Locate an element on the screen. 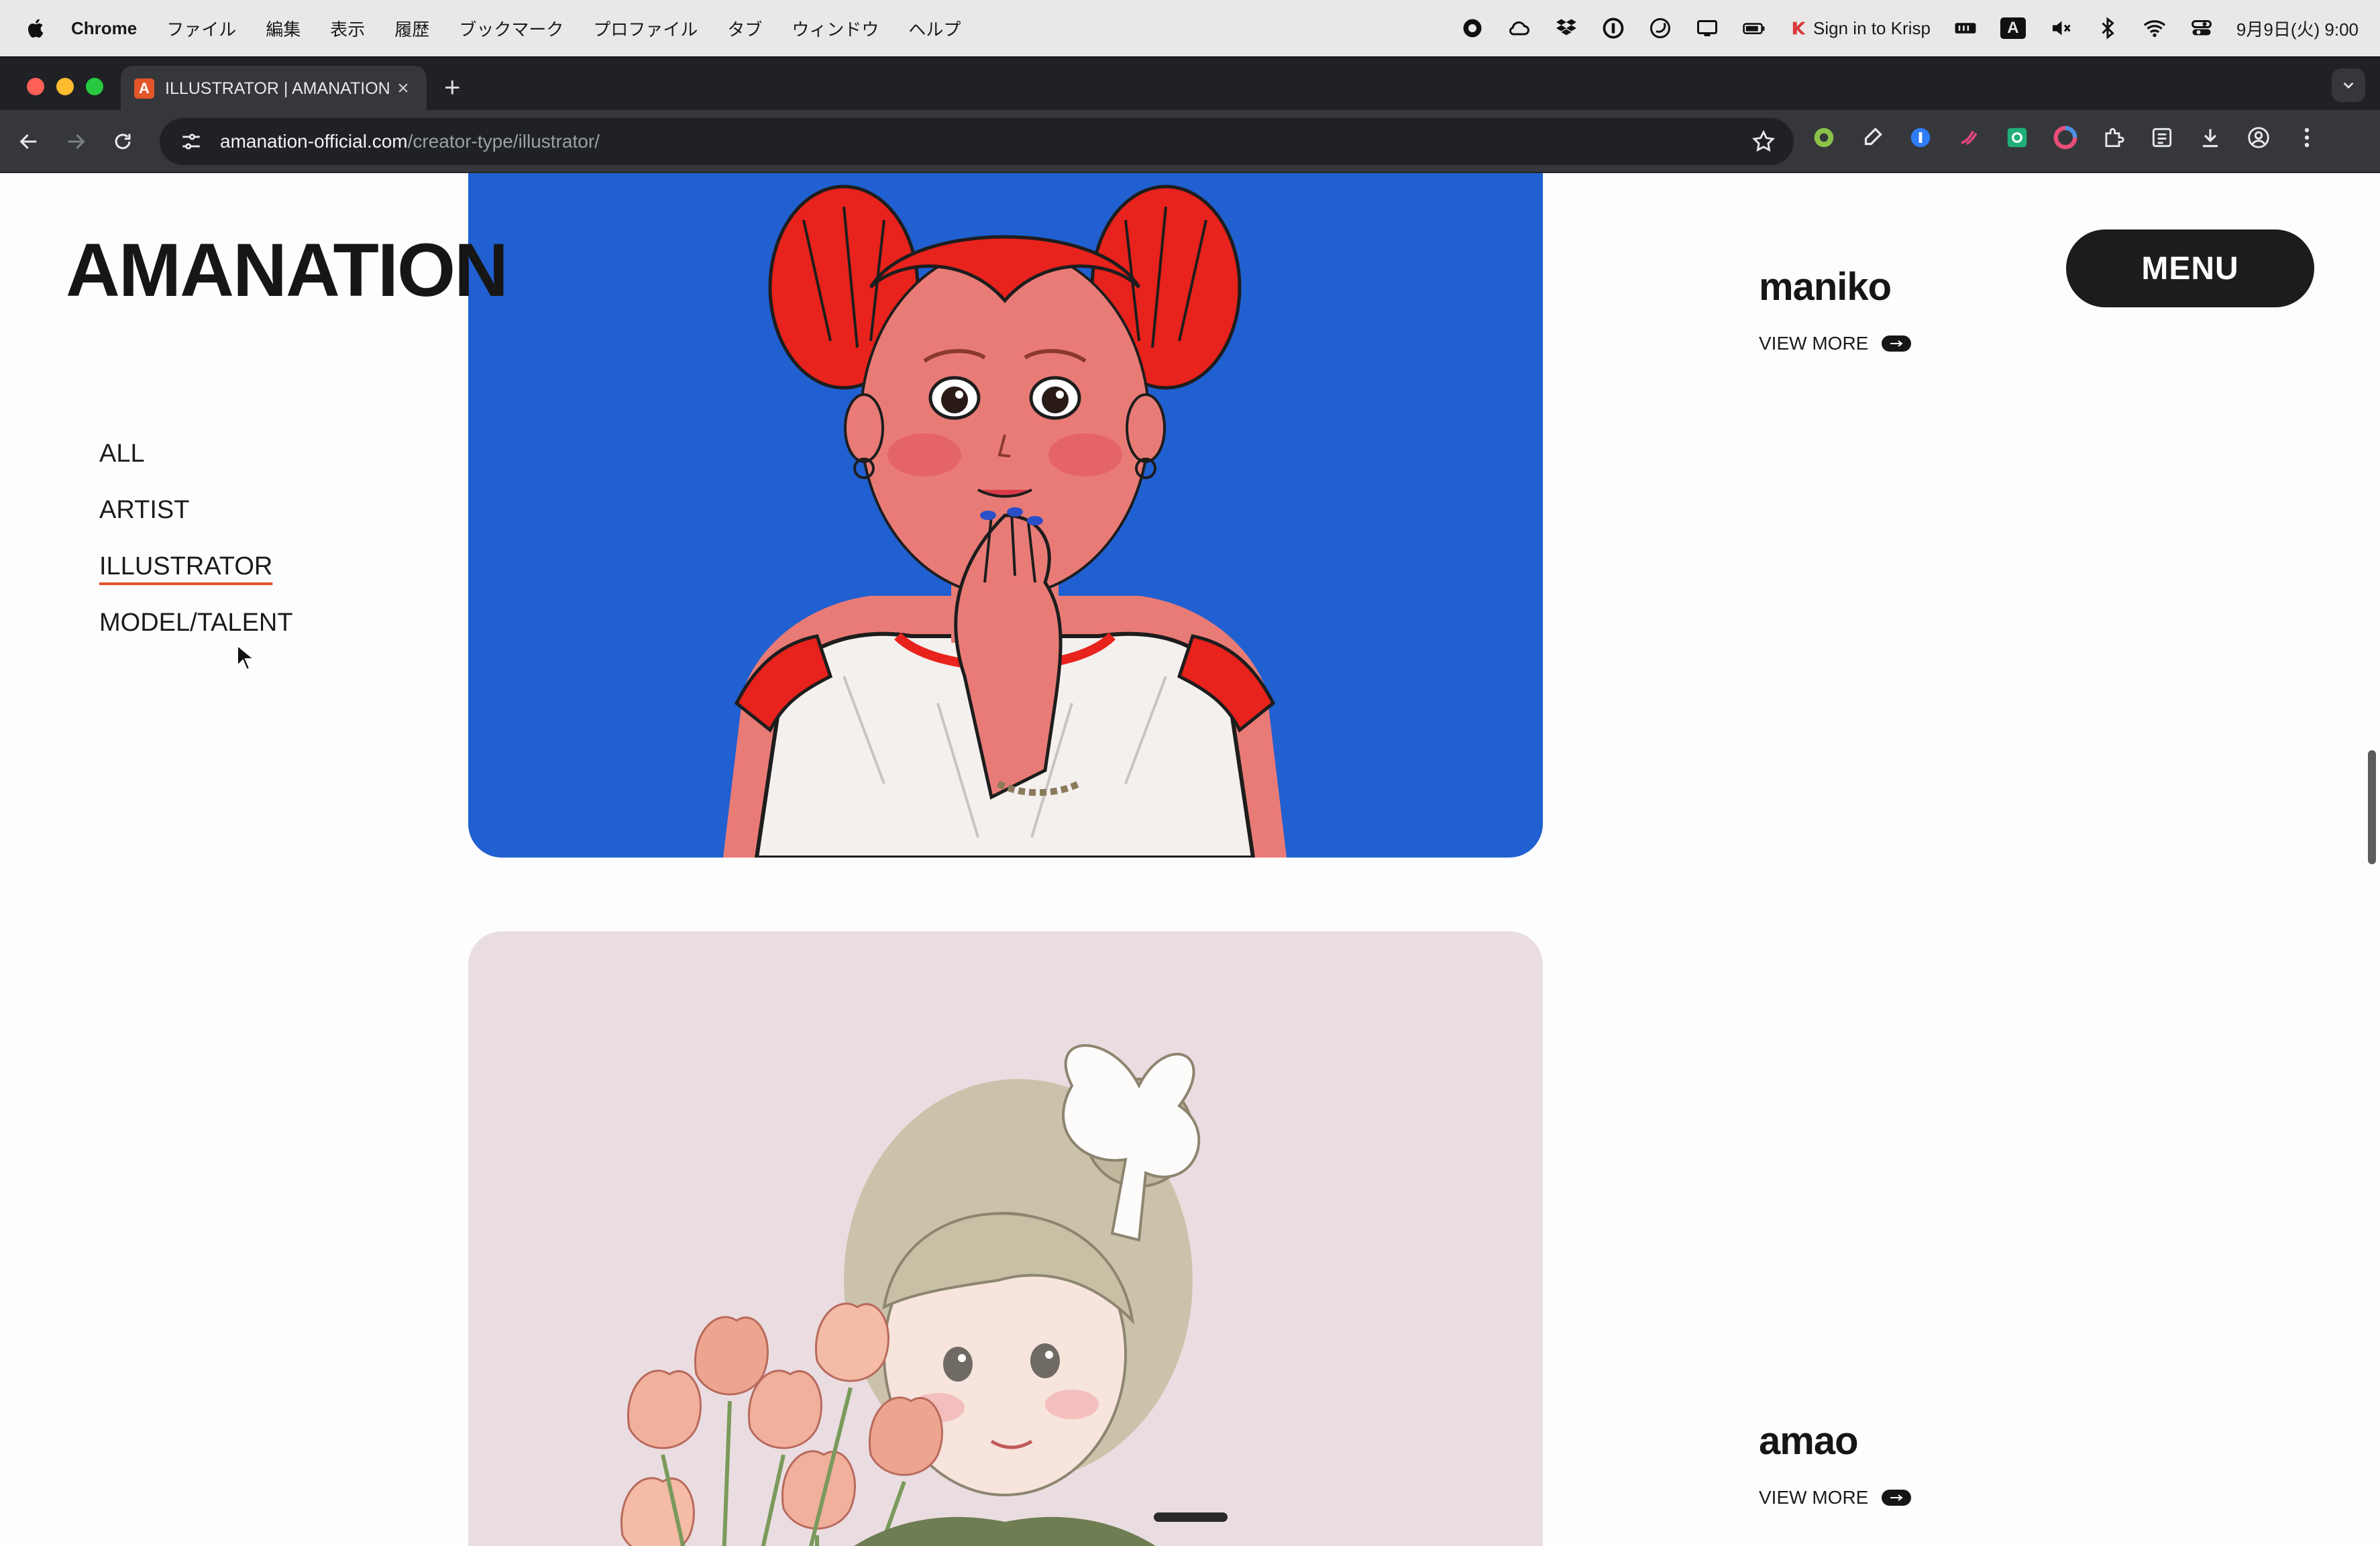 The image size is (2380, 1546). krisp-status: Sign in to Krisp is located at coordinates (1860, 29).